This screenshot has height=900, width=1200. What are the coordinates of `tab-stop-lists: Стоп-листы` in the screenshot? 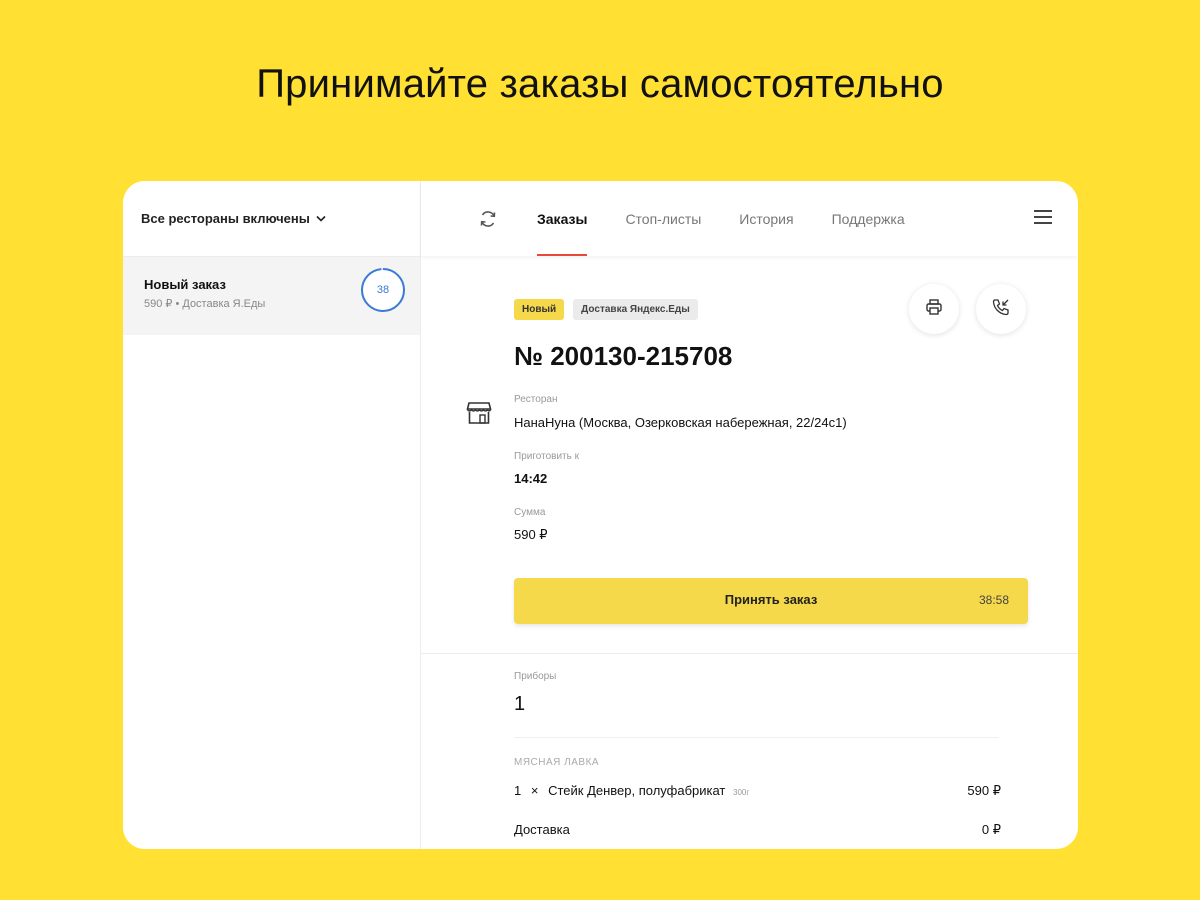 It's located at (663, 218).